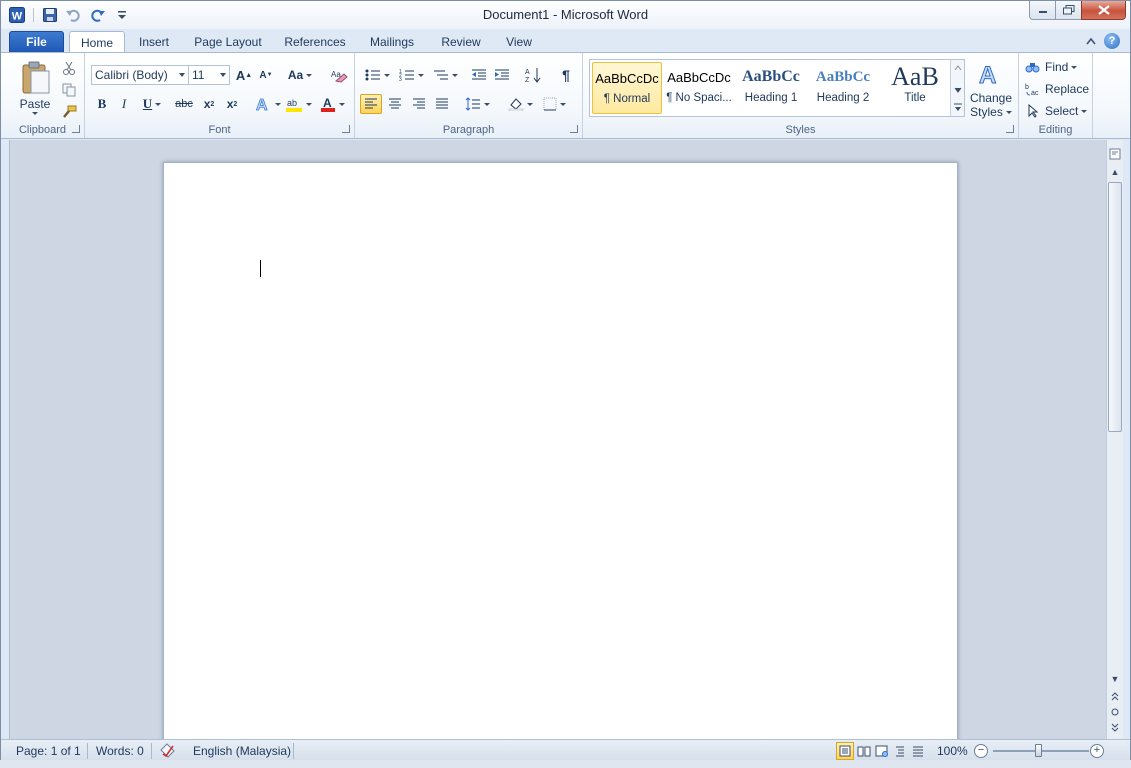 This screenshot has width=1131, height=768. I want to click on copy-icon, so click(69, 90).